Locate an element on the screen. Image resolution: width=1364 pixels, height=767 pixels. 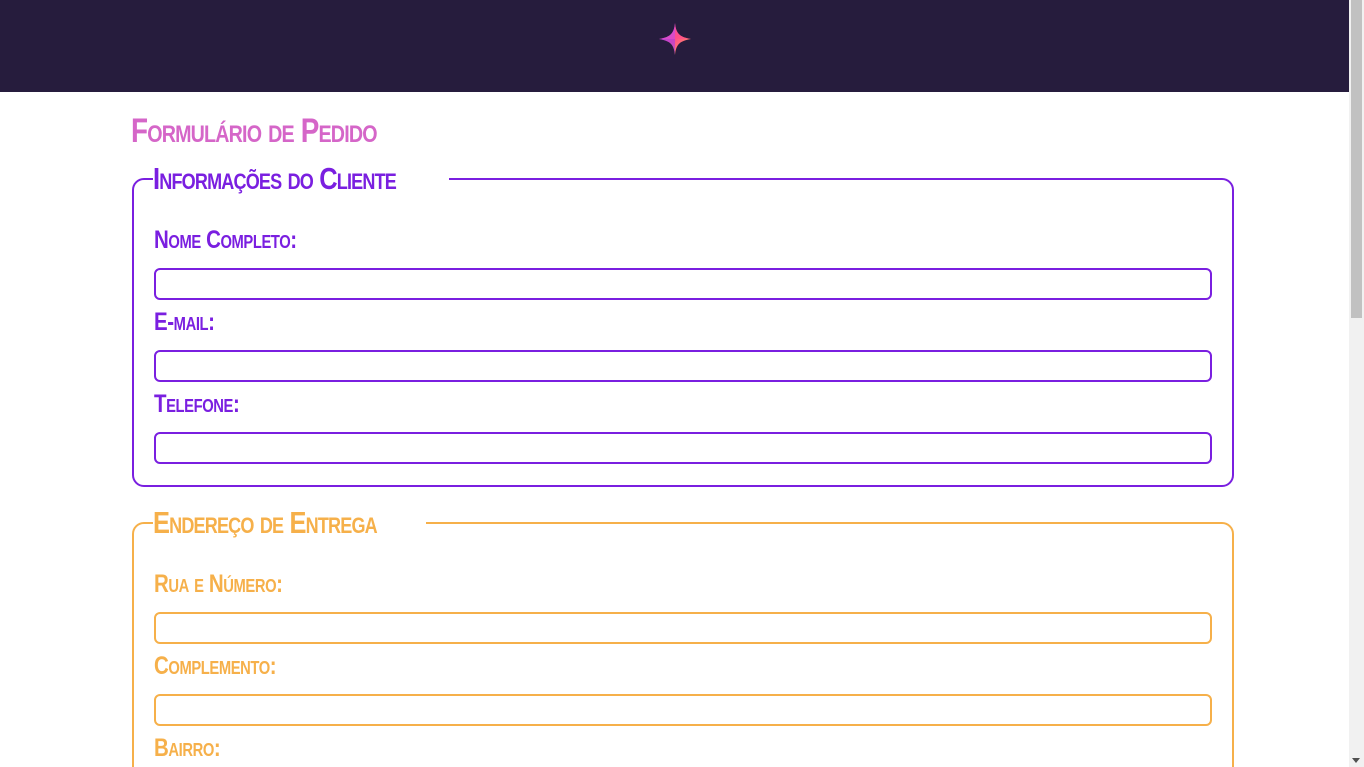
email-input is located at coordinates (683, 366).